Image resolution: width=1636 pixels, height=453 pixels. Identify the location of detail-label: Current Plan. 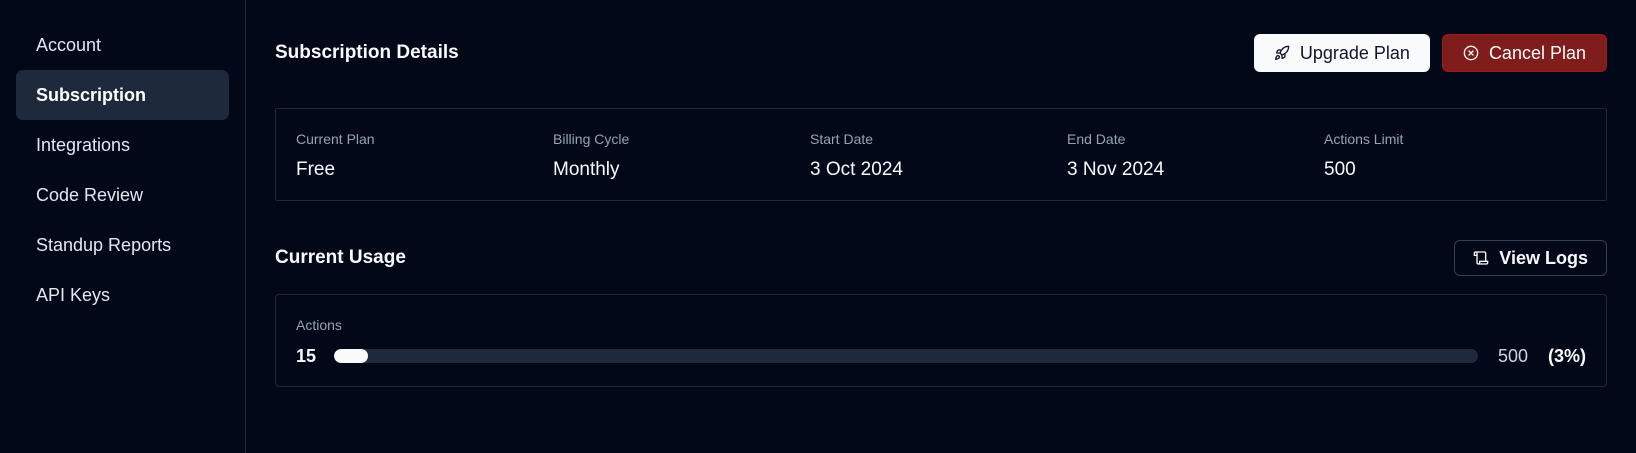
(335, 139).